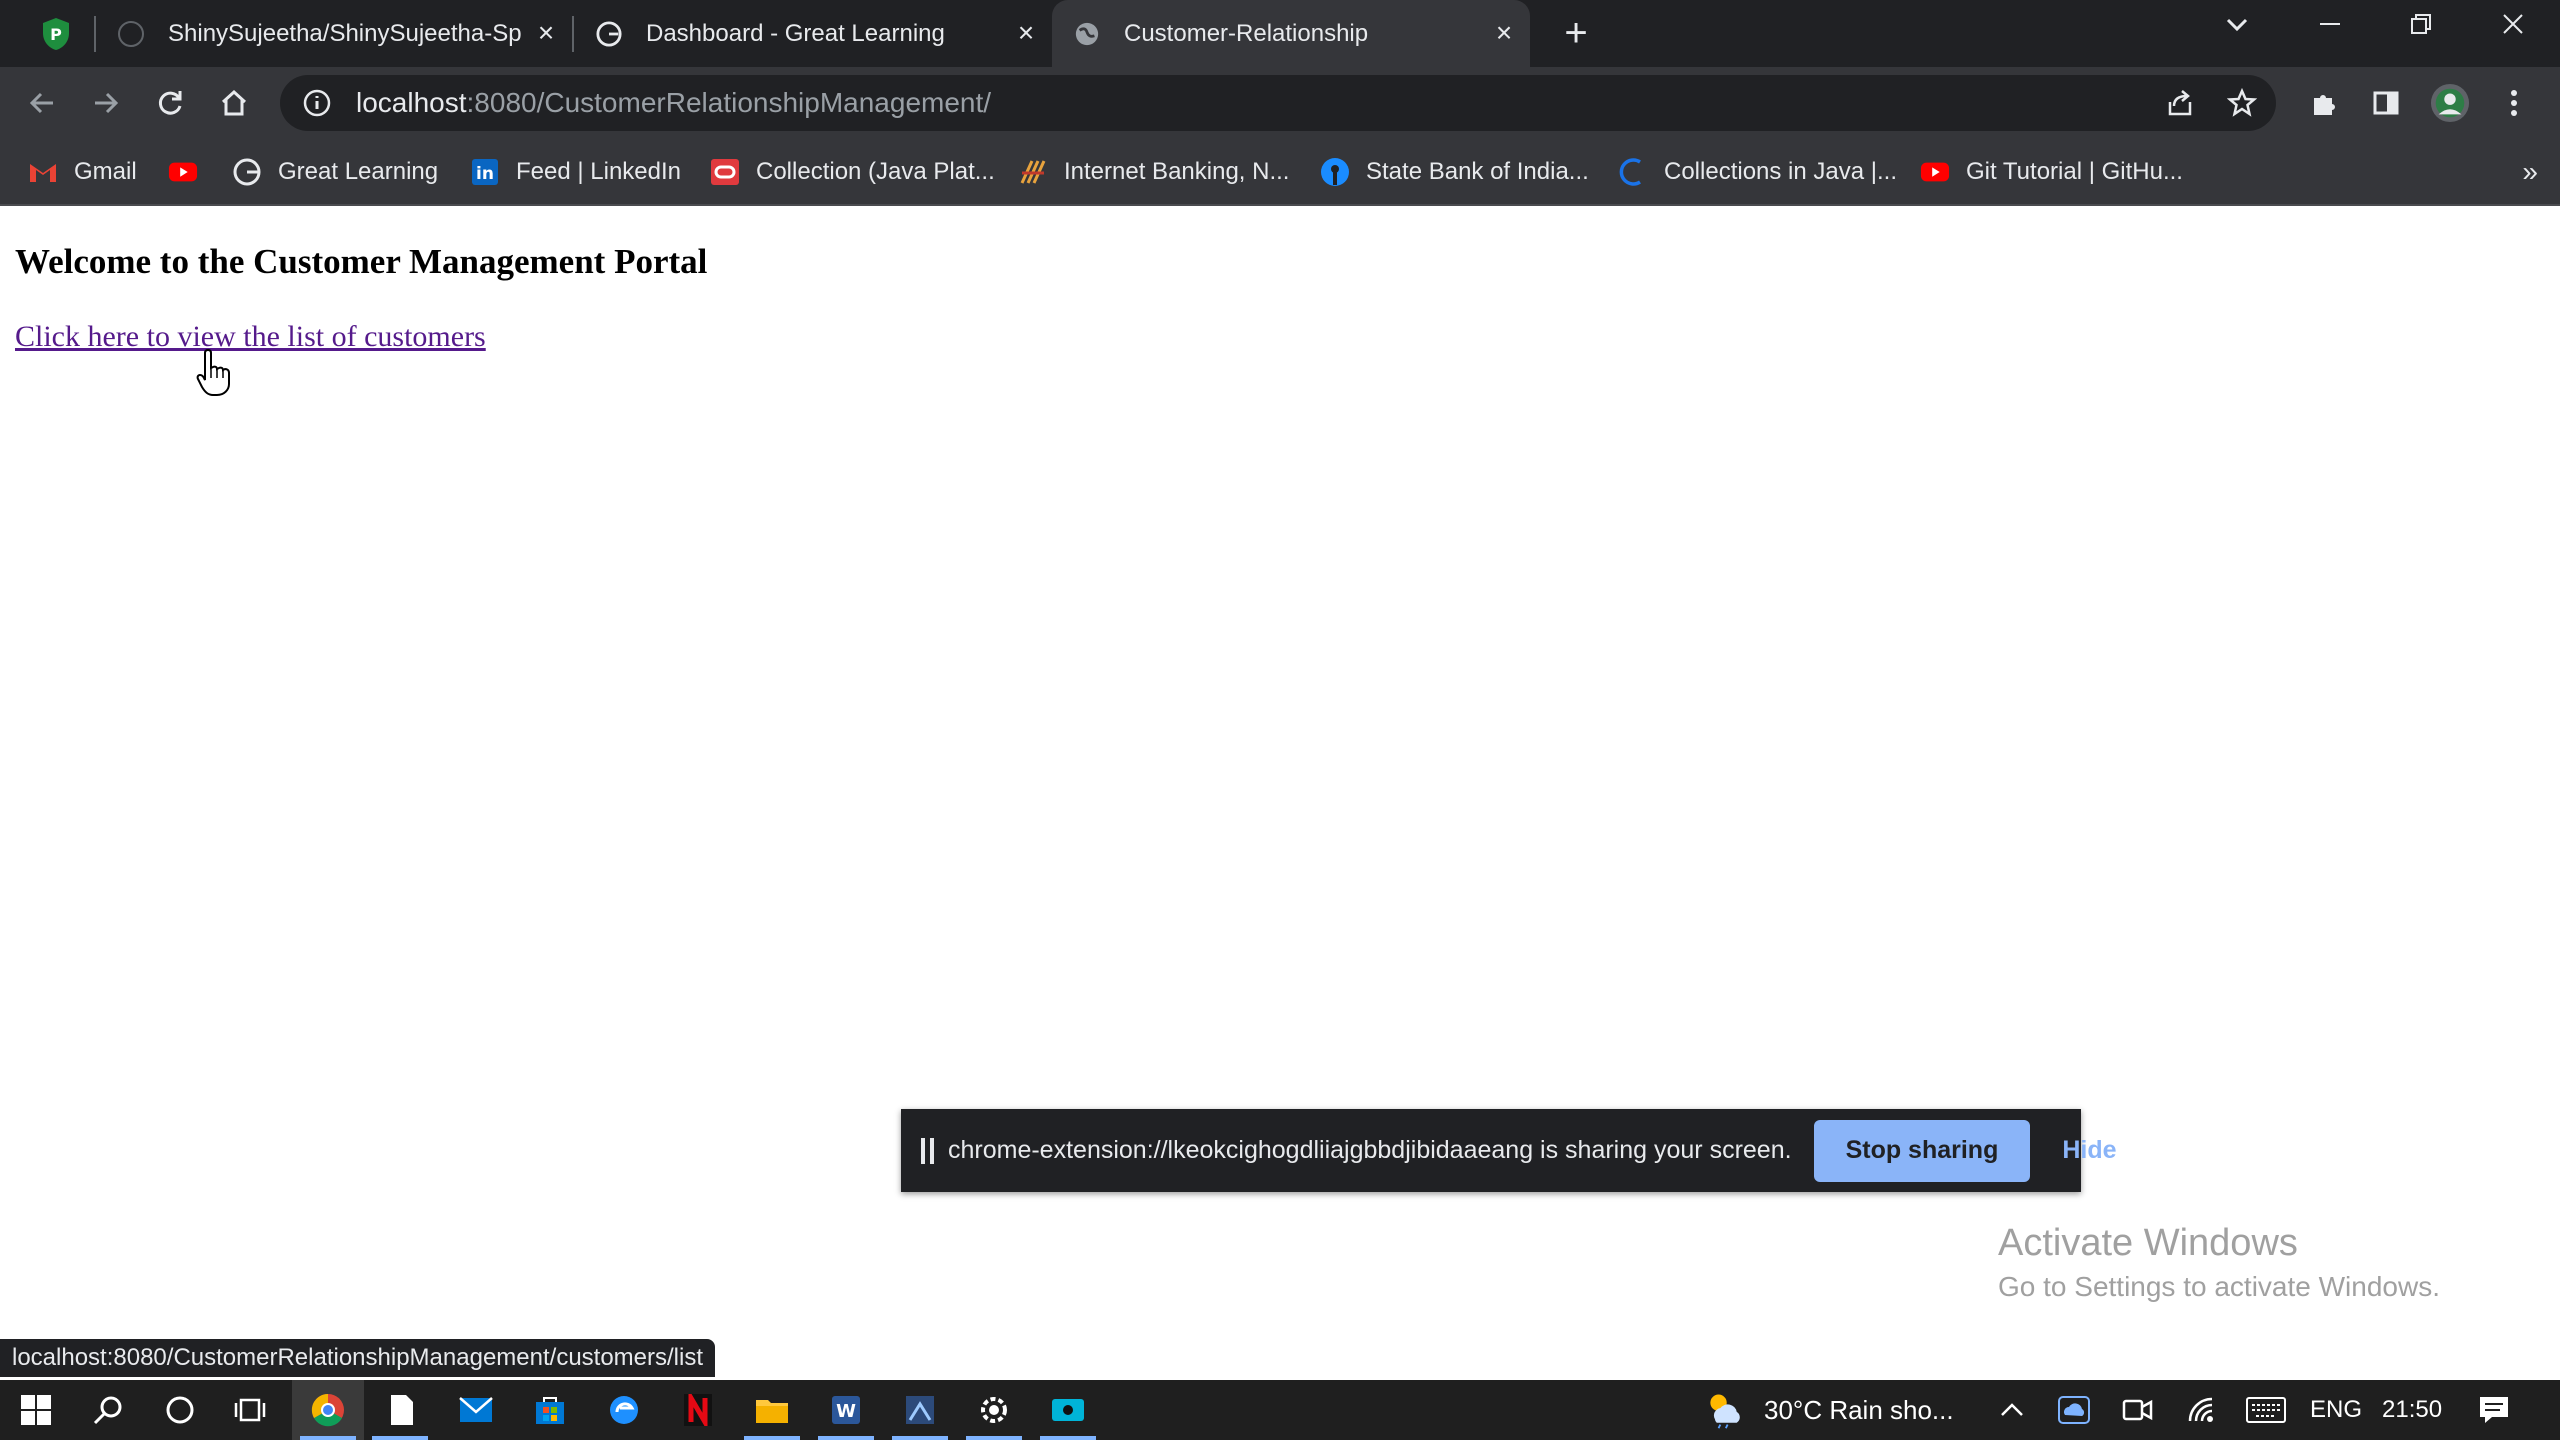 This screenshot has width=2560, height=1440. I want to click on stop-sharing-button: Stop sharing, so click(1922, 1150).